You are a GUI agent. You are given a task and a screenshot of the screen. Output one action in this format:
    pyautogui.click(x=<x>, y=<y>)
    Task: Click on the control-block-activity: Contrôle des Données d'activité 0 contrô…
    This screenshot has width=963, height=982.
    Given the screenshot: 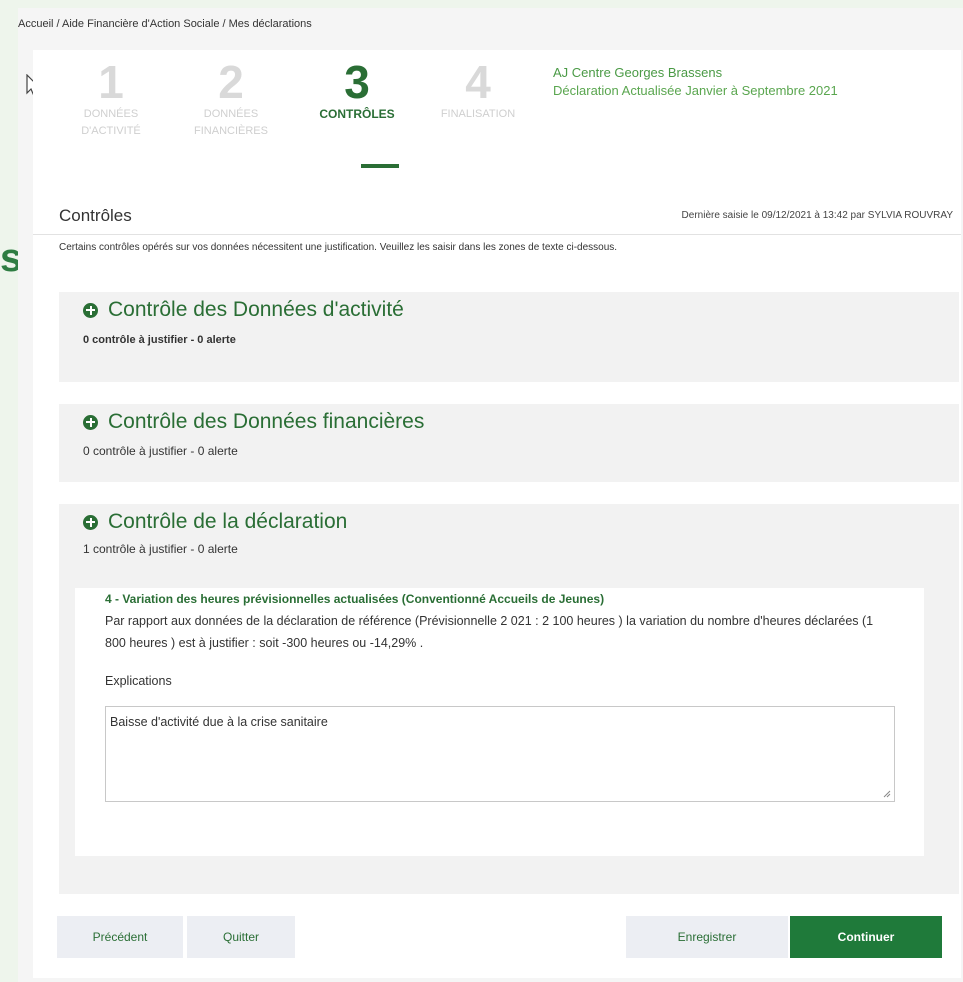 What is the action you would take?
    pyautogui.click(x=509, y=337)
    